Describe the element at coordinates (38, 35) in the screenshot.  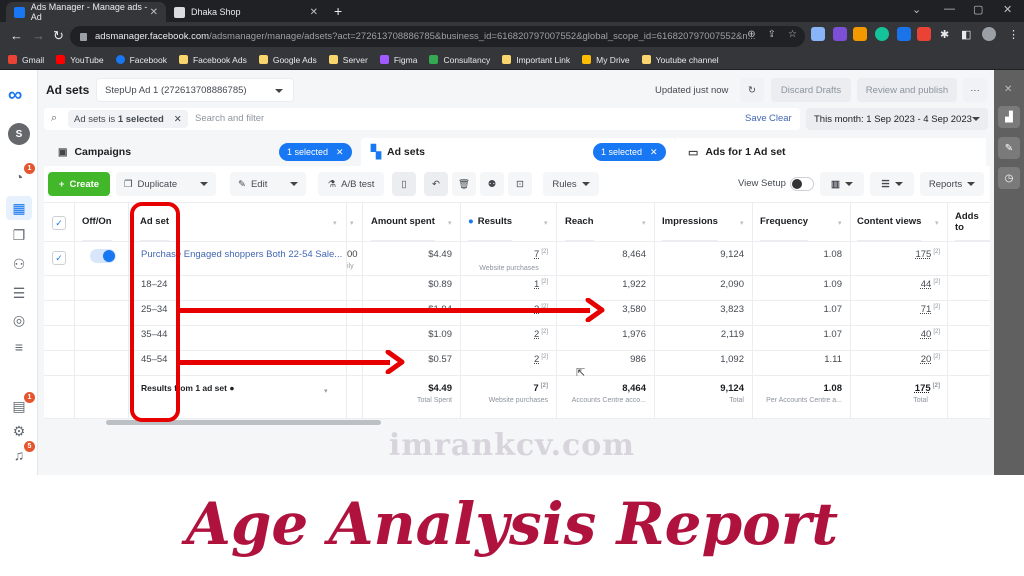
I see `forward-icon: →` at that location.